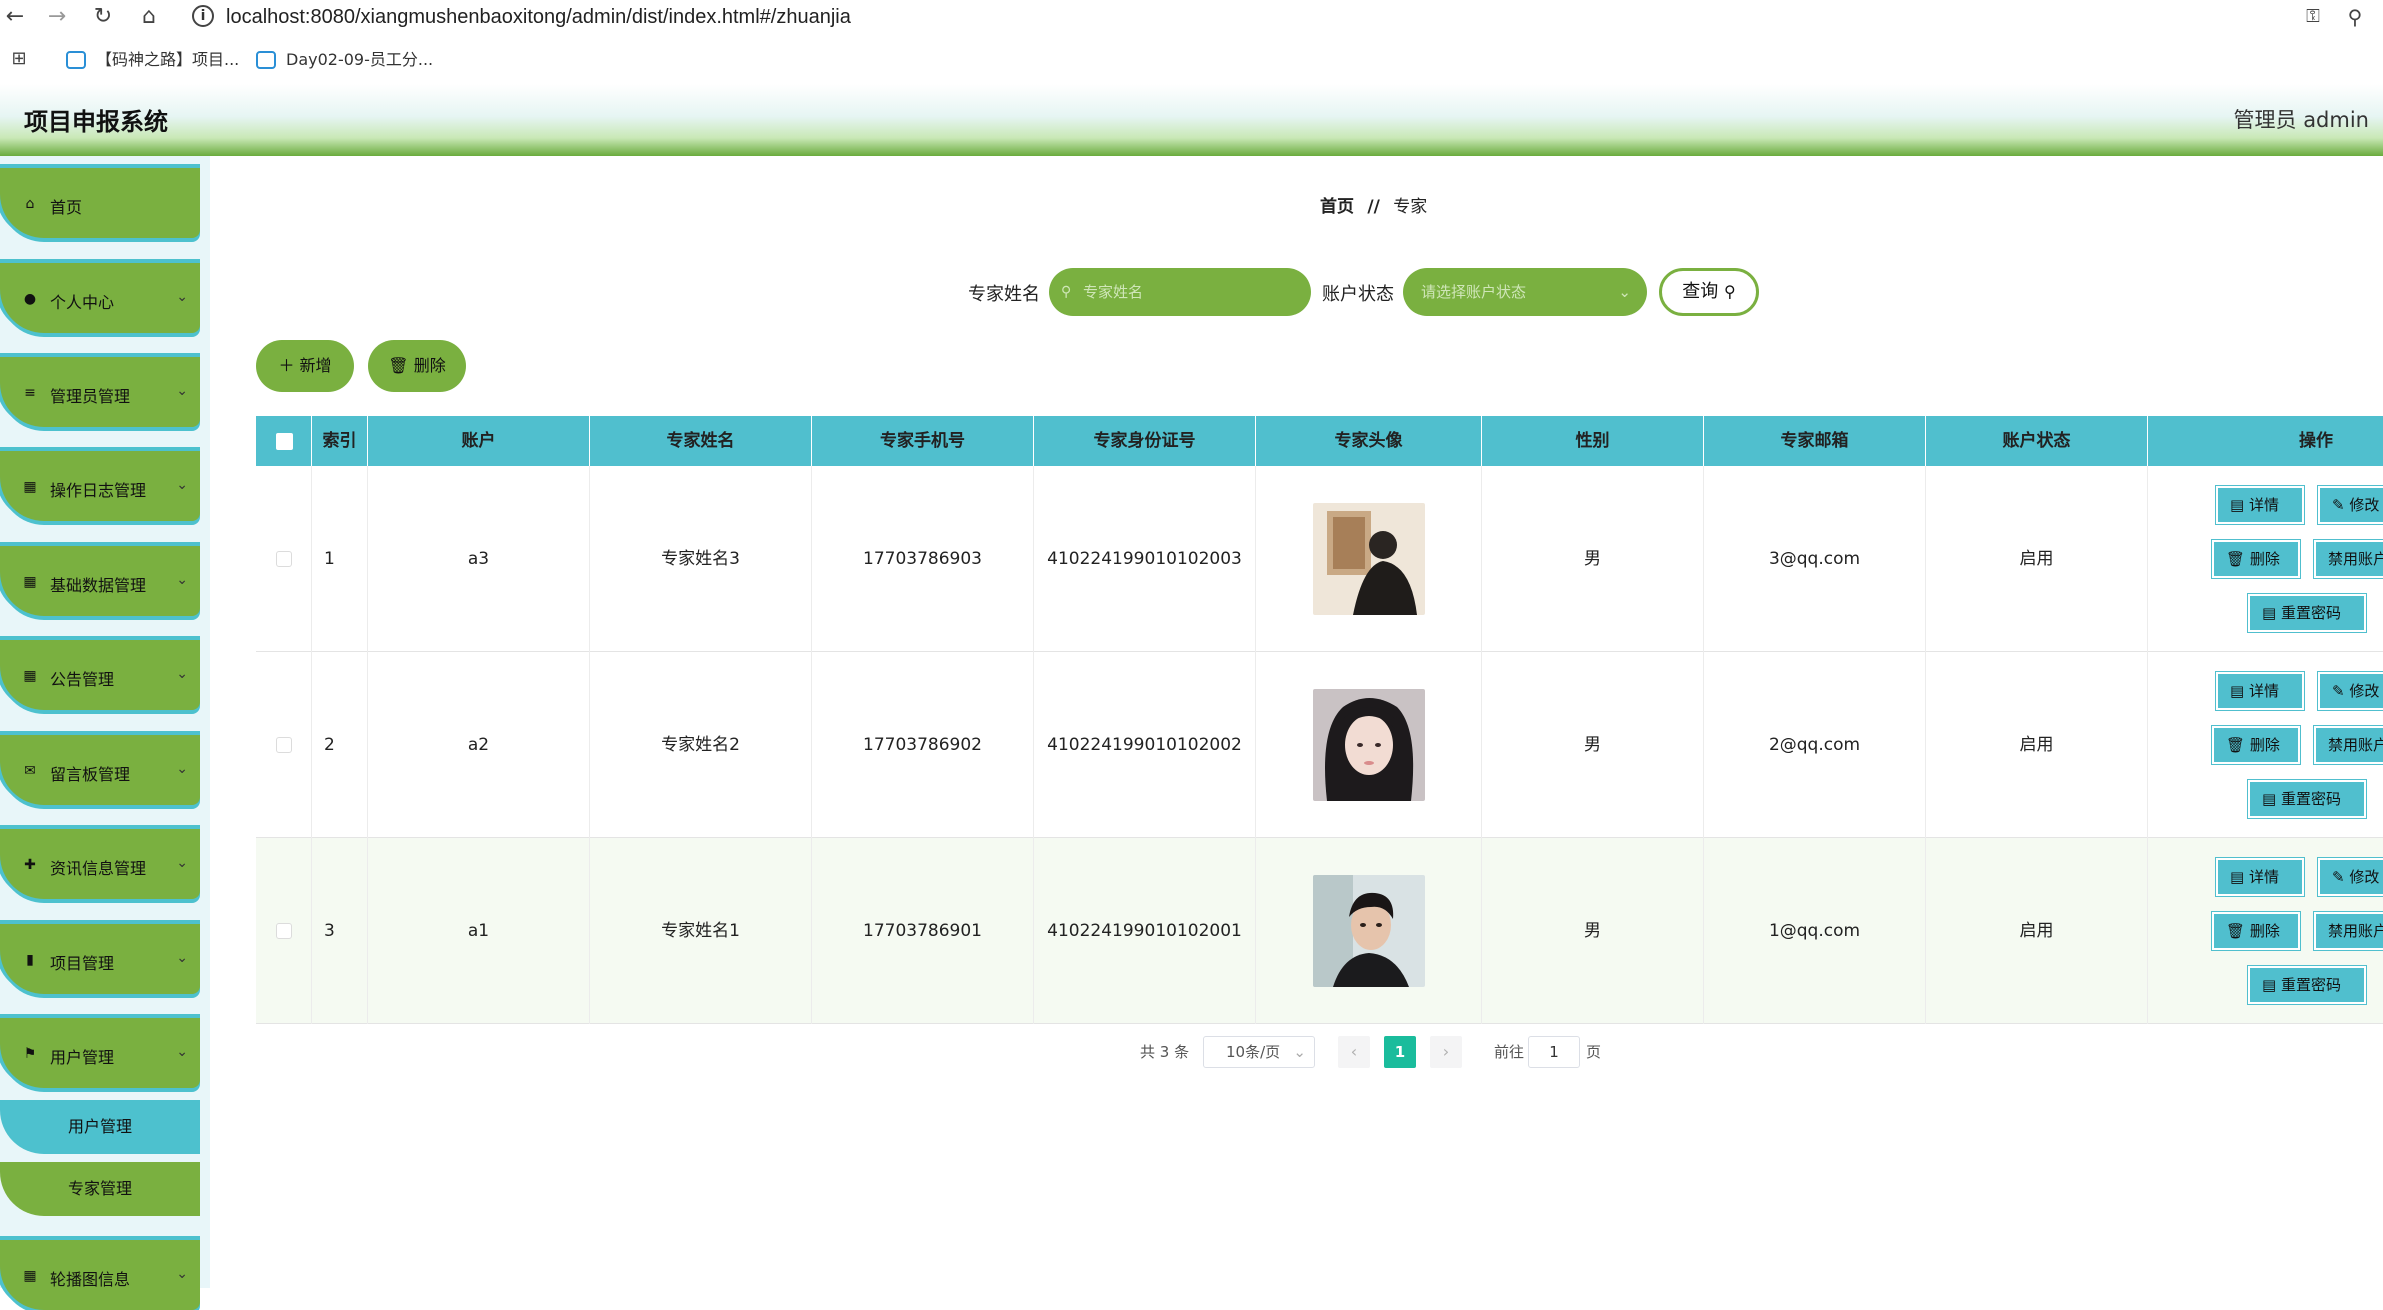 This screenshot has height=1310, width=2383. Describe the element at coordinates (1593, 559) in the screenshot. I see `cell-gender: 男` at that location.